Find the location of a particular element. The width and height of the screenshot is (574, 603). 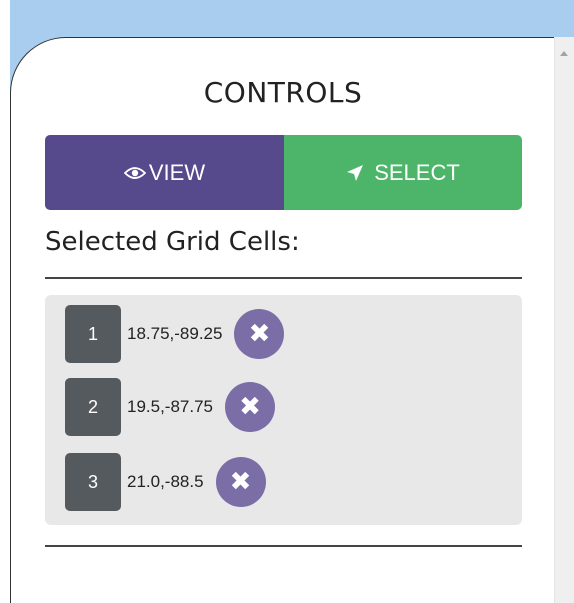

cell-index-badge: 2 is located at coordinates (93, 407).